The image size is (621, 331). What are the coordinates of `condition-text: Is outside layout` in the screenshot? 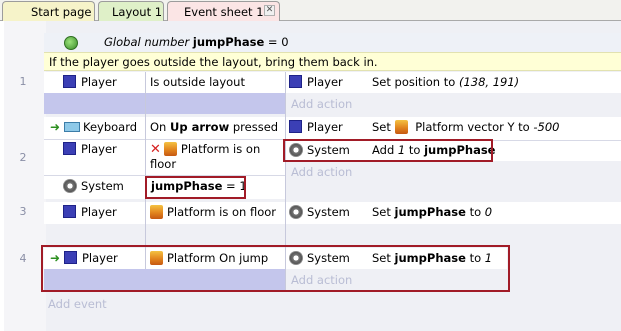 It's located at (197, 82).